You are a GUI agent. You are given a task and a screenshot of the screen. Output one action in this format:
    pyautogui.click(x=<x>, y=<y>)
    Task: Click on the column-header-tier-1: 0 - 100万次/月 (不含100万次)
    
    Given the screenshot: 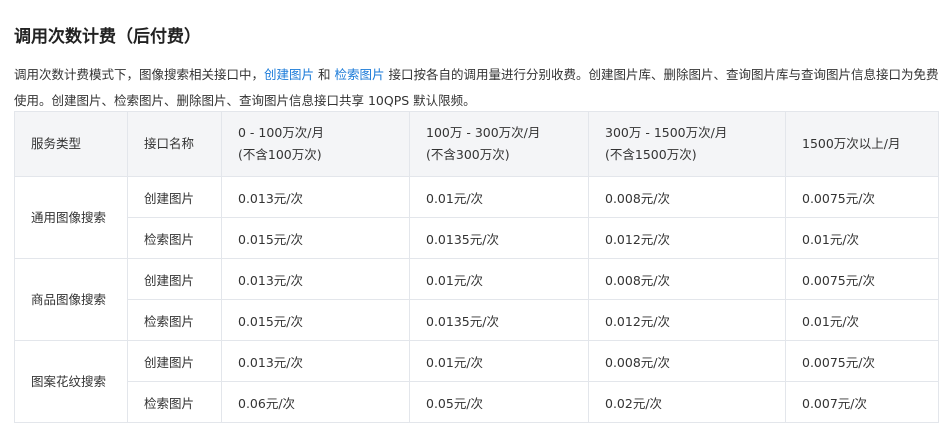 What is the action you would take?
    pyautogui.click(x=315, y=144)
    